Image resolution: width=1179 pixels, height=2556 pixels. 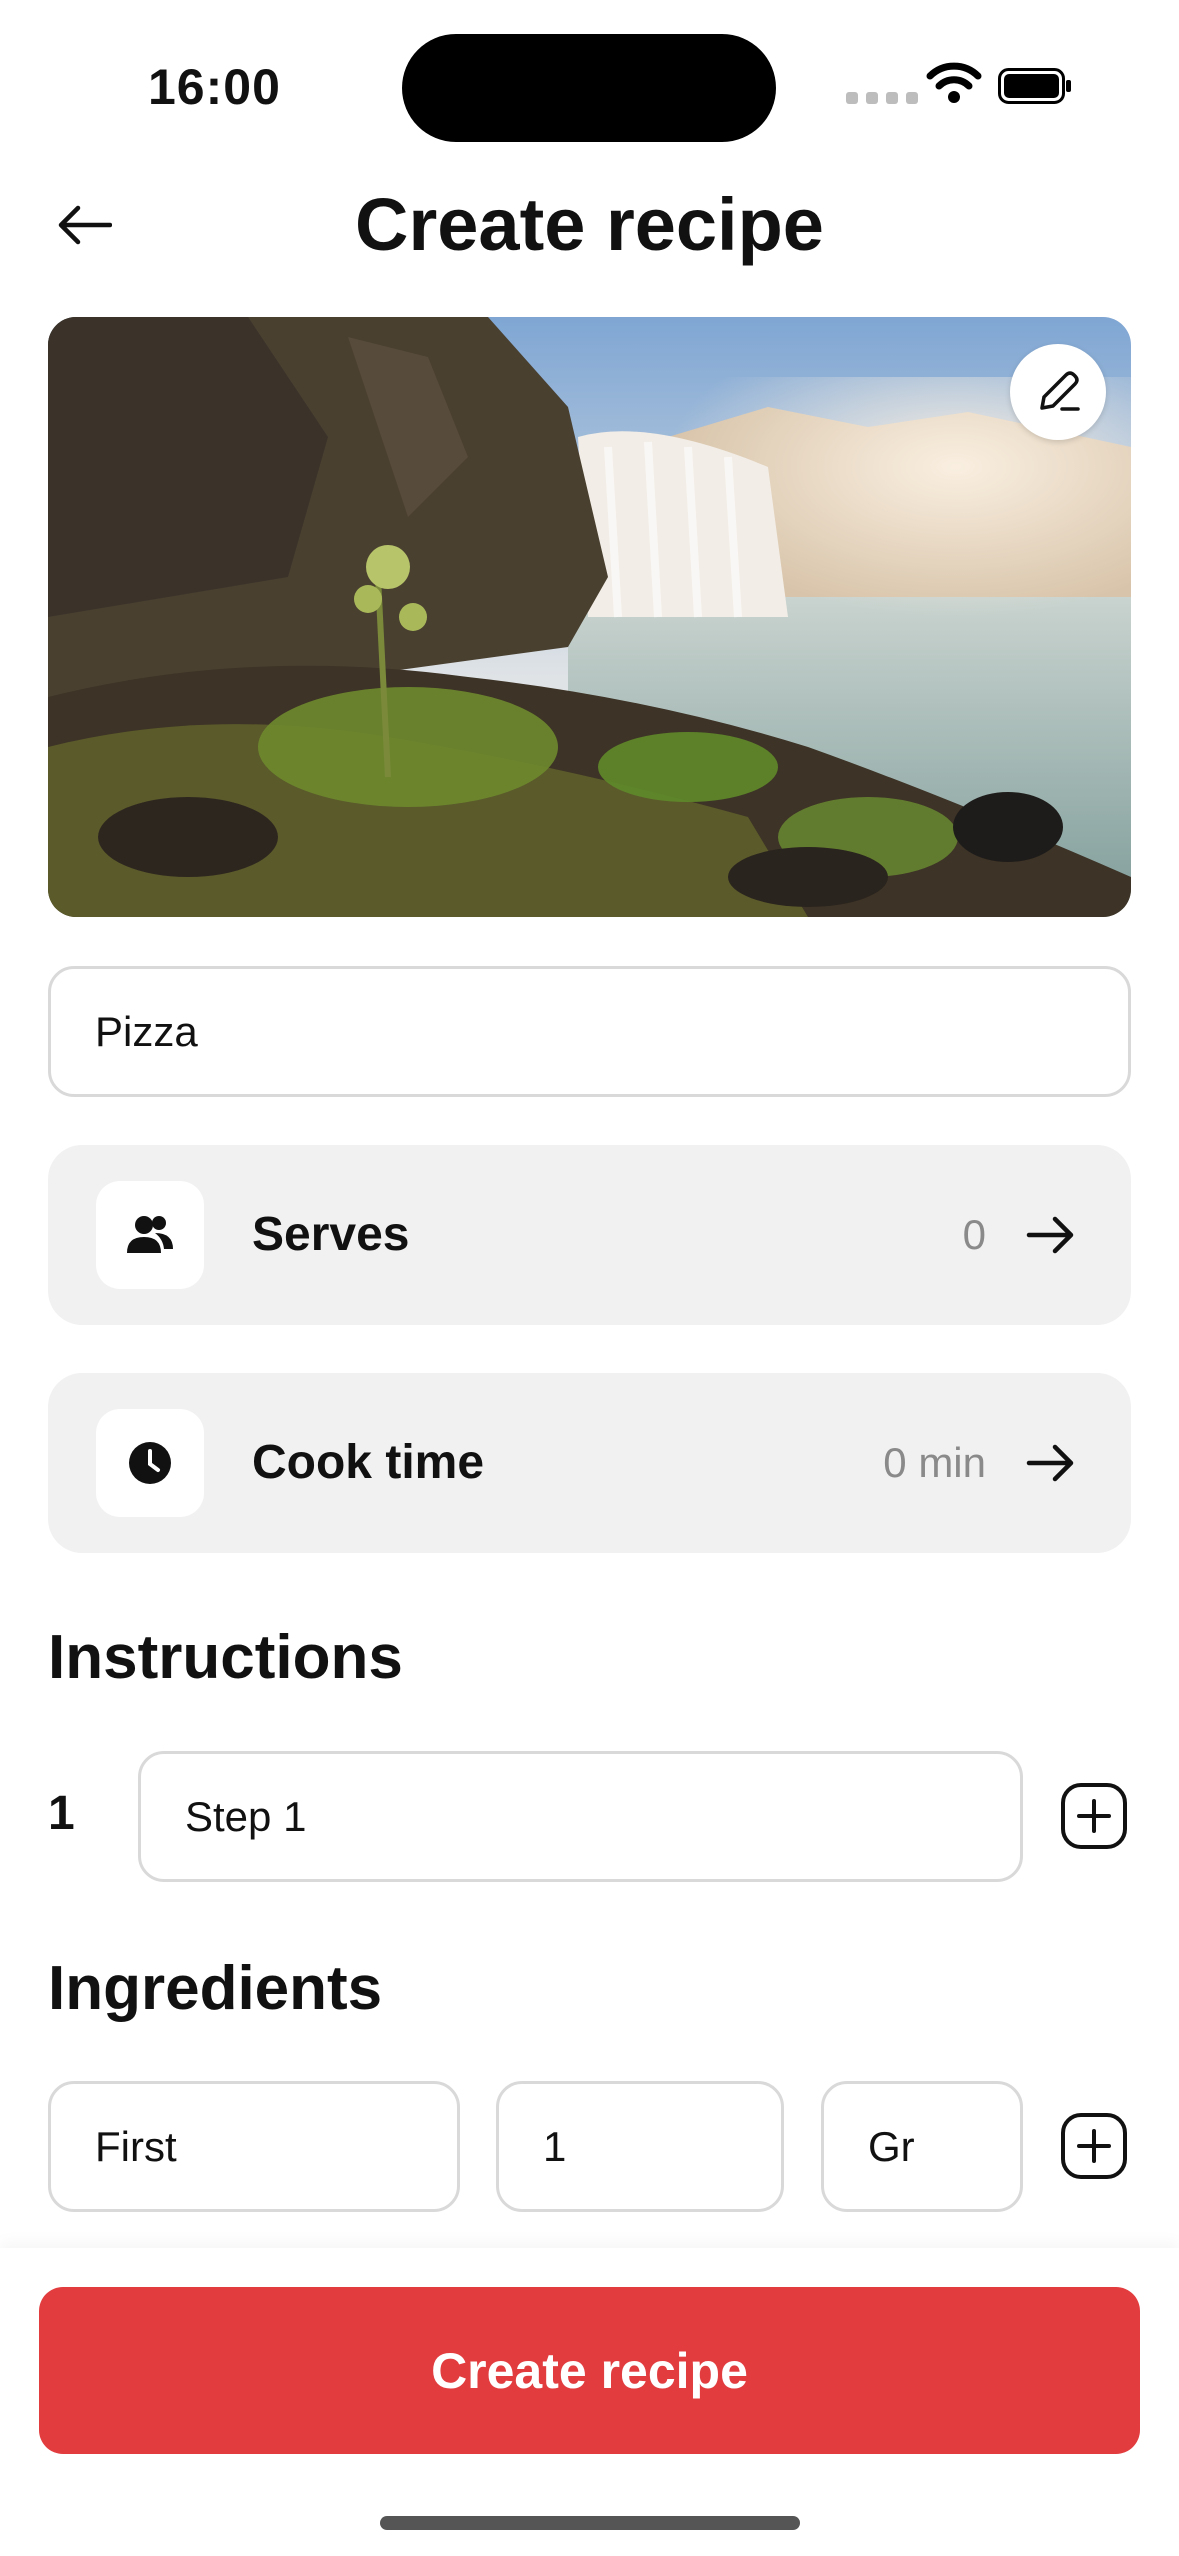 What do you see at coordinates (225, 1657) in the screenshot?
I see `instructions-heading: Instructions` at bounding box center [225, 1657].